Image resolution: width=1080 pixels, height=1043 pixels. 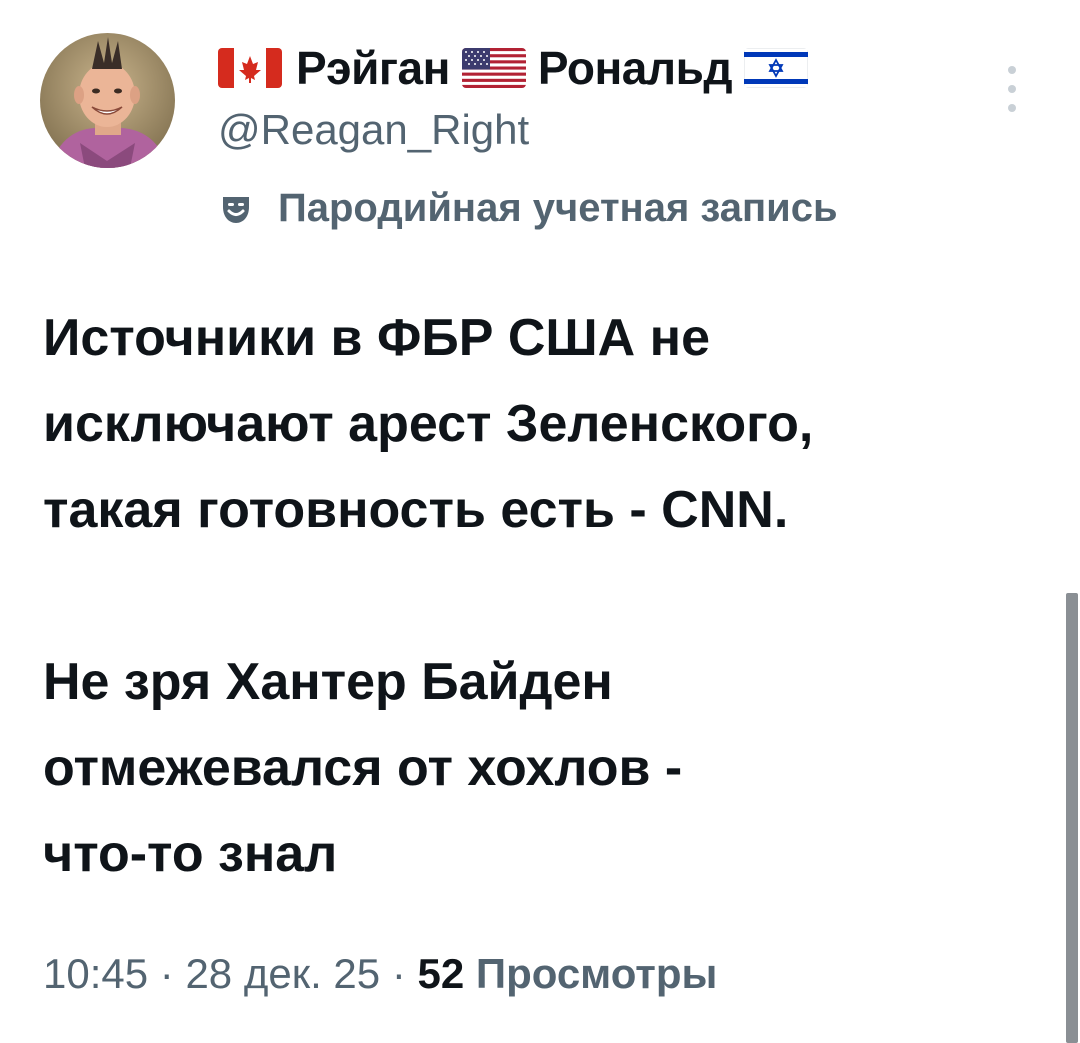 What do you see at coordinates (95, 973) in the screenshot?
I see `tweet-time: 10:45` at bounding box center [95, 973].